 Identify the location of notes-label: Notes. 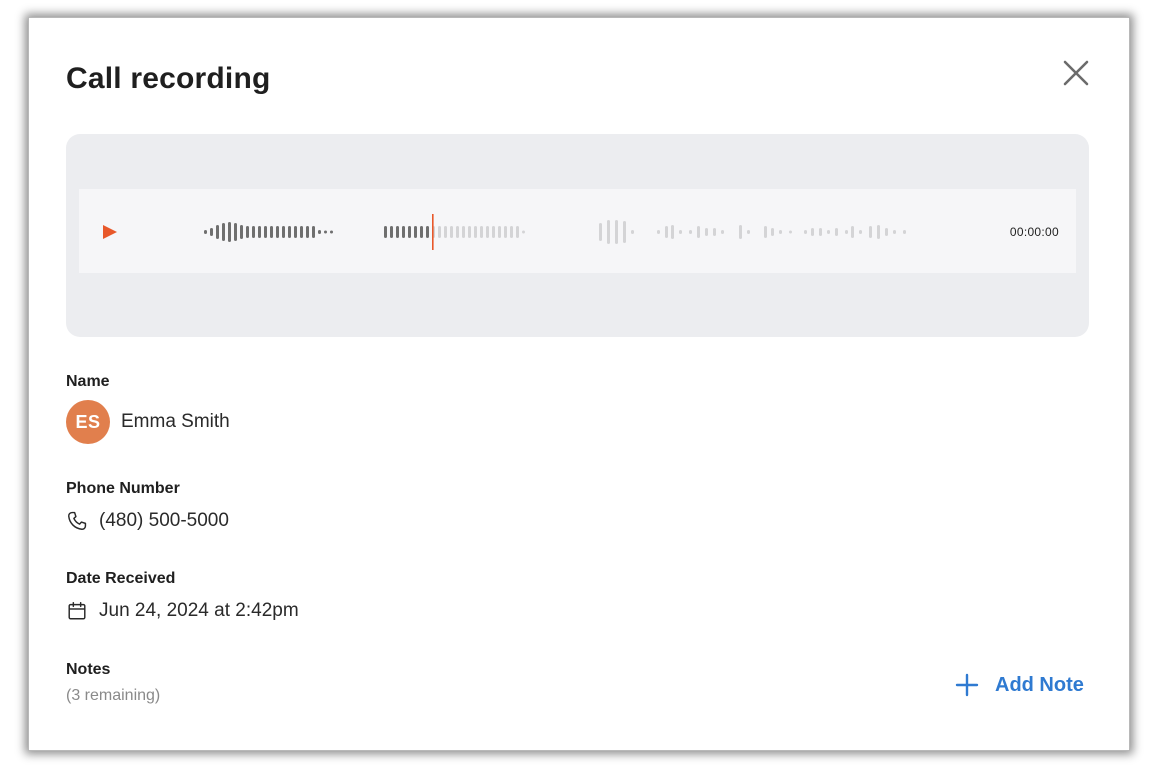
(88, 669).